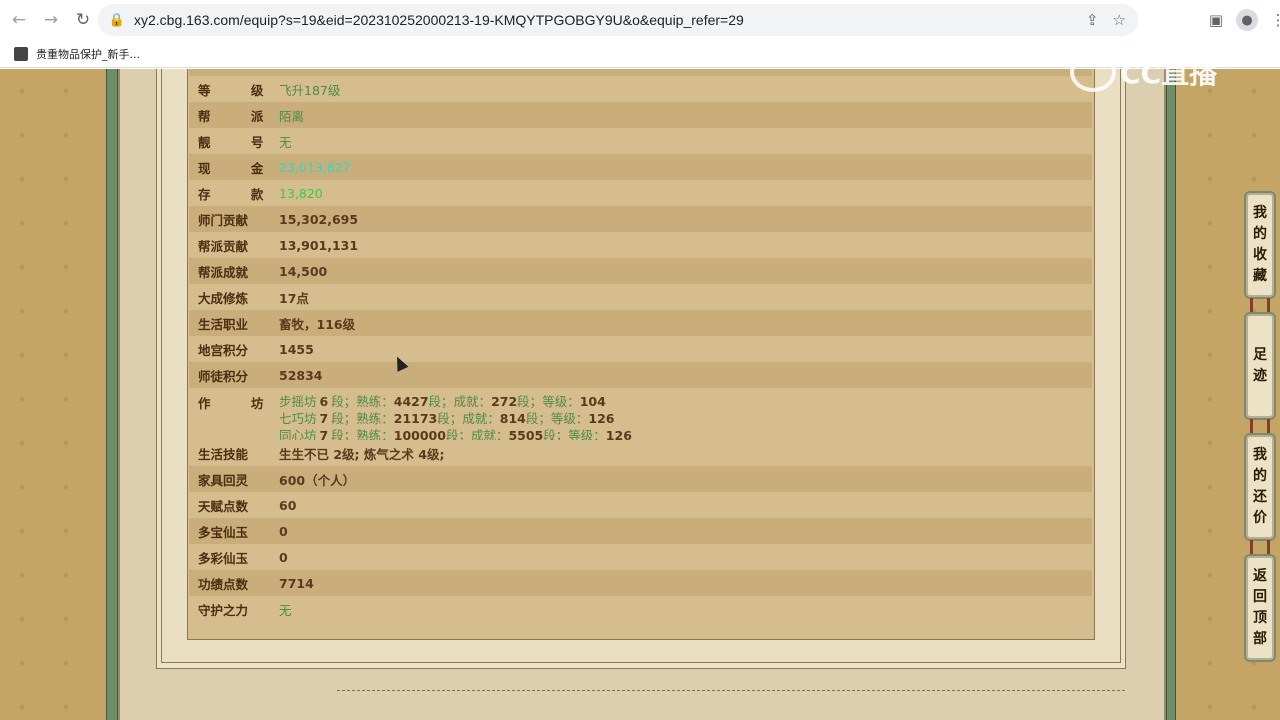 The image size is (1280, 720). Describe the element at coordinates (640, 583) in the screenshot. I see `table-row: 功绩点数 7714` at that location.